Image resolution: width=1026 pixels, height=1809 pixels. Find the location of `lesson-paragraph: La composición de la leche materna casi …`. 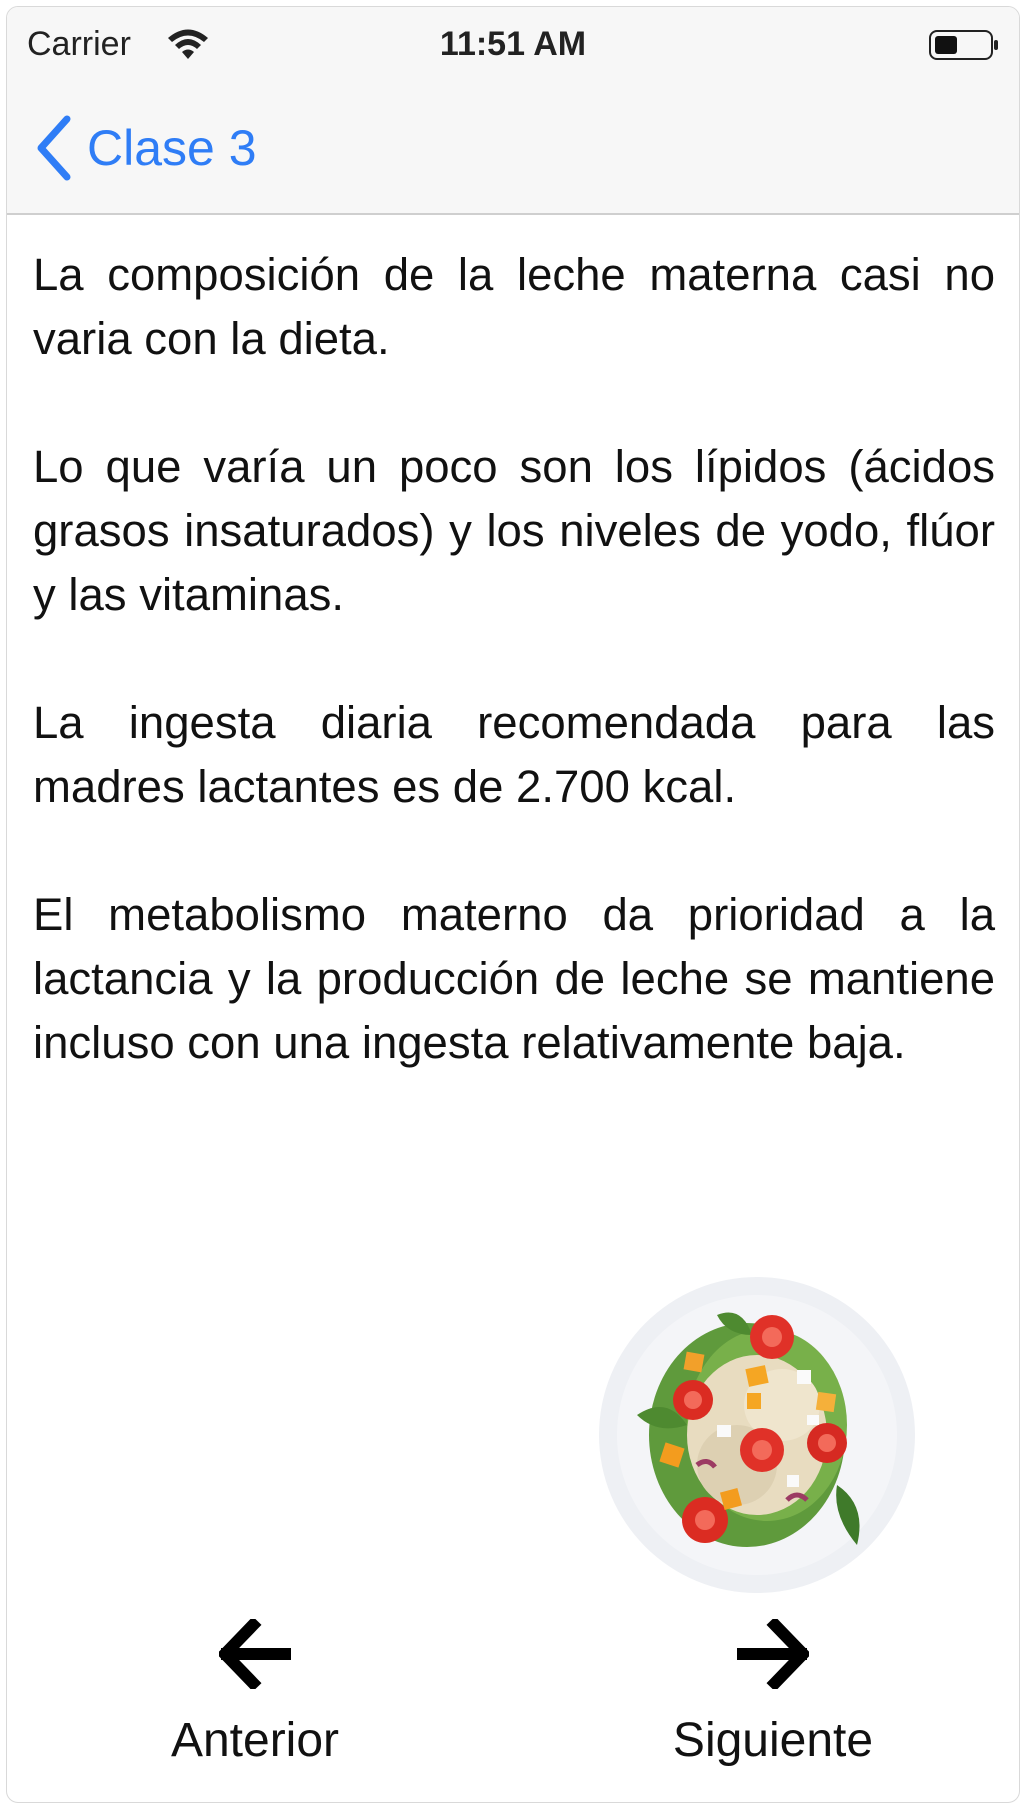

lesson-paragraph: La composición de la leche materna casi … is located at coordinates (514, 306).